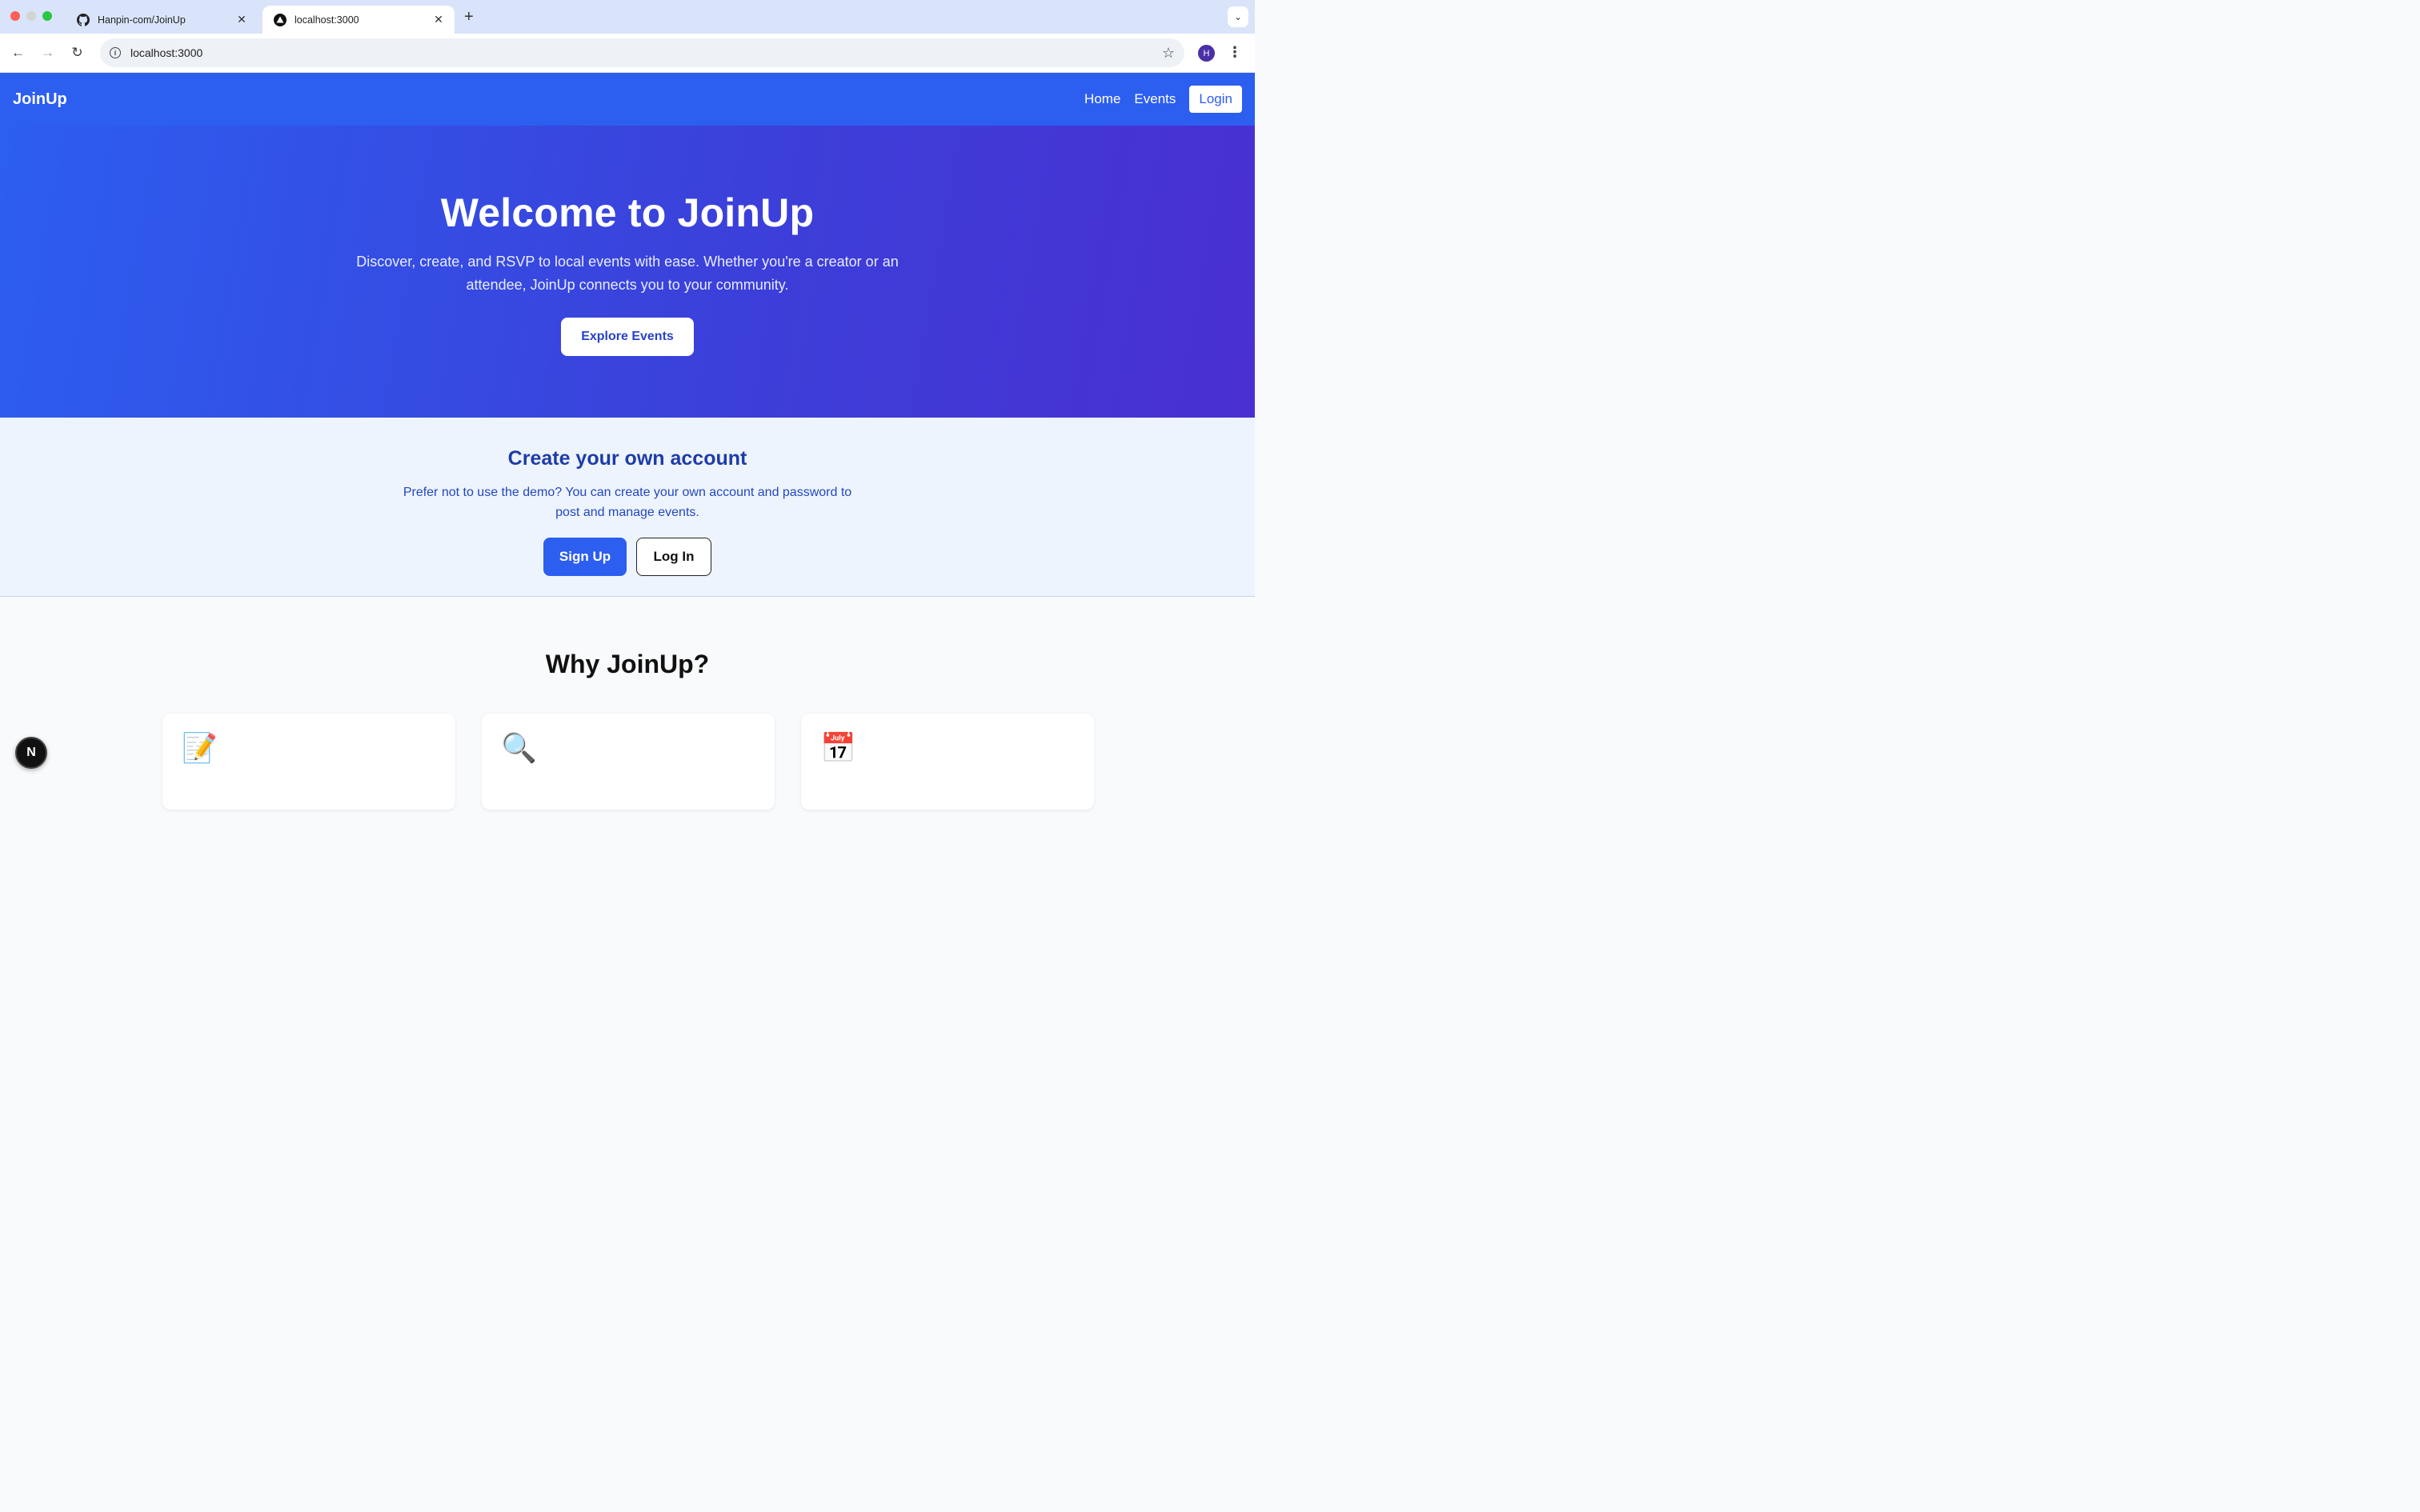 This screenshot has width=2420, height=1512. What do you see at coordinates (15, 16) in the screenshot?
I see `close-window-button` at bounding box center [15, 16].